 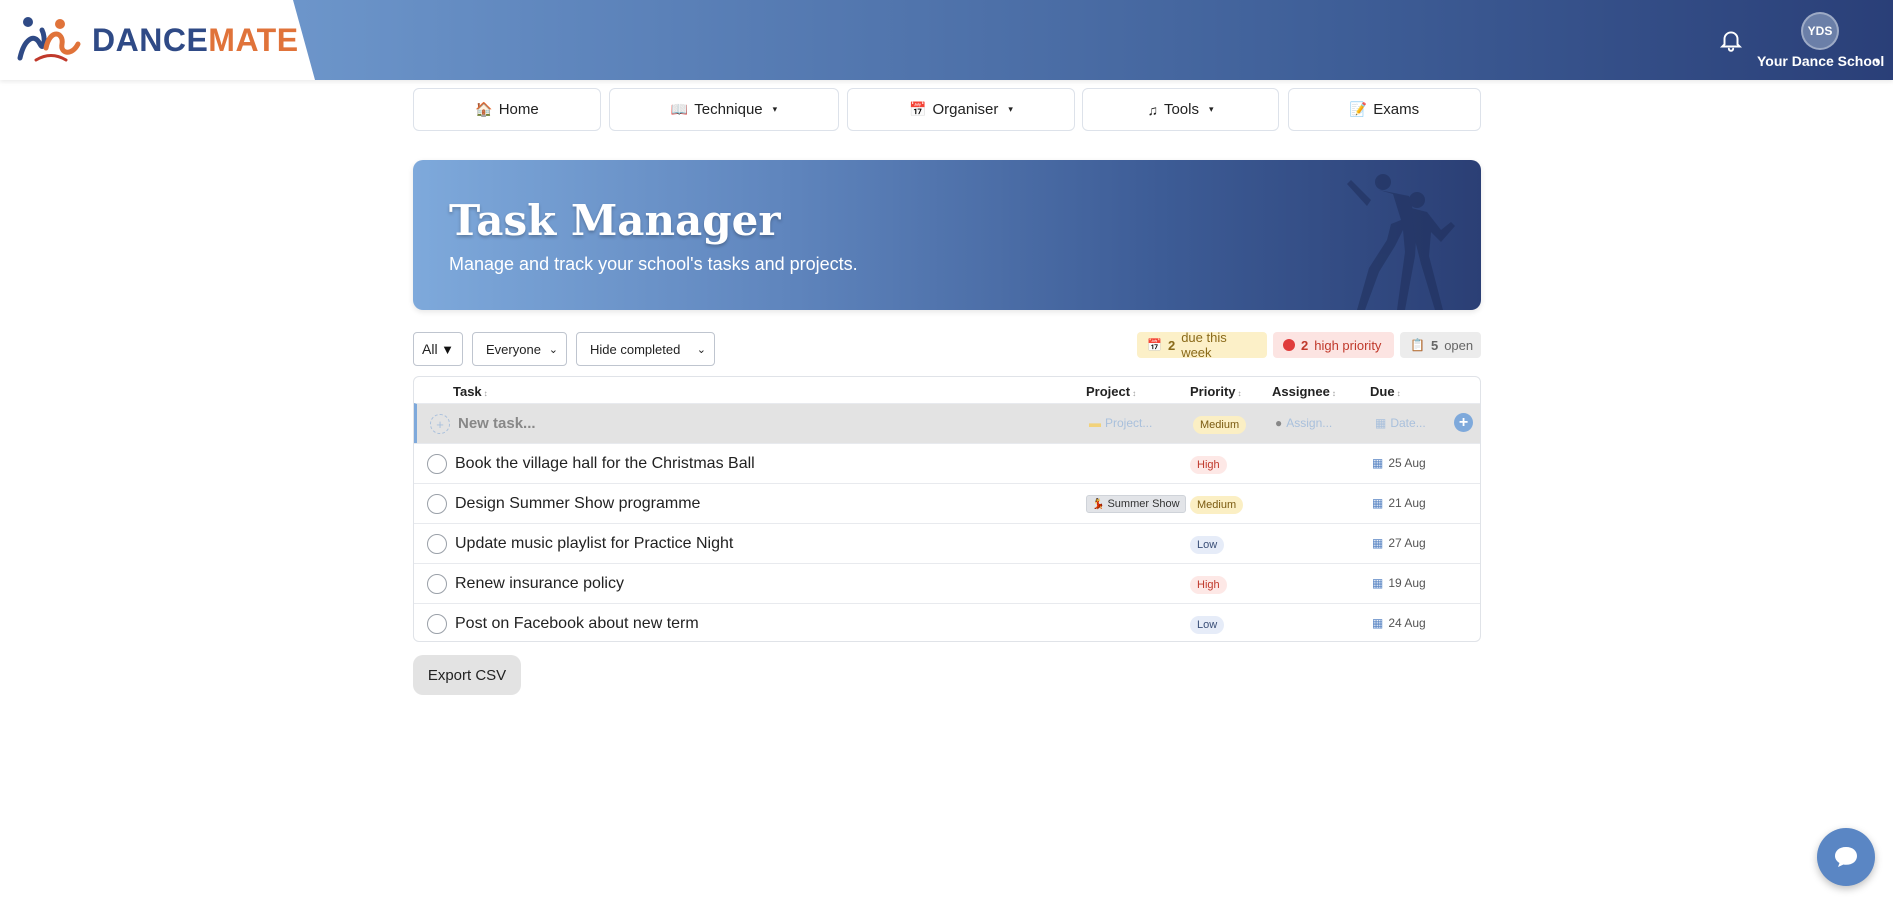 I want to click on nav-home: 🏠 Home, so click(x=507, y=109).